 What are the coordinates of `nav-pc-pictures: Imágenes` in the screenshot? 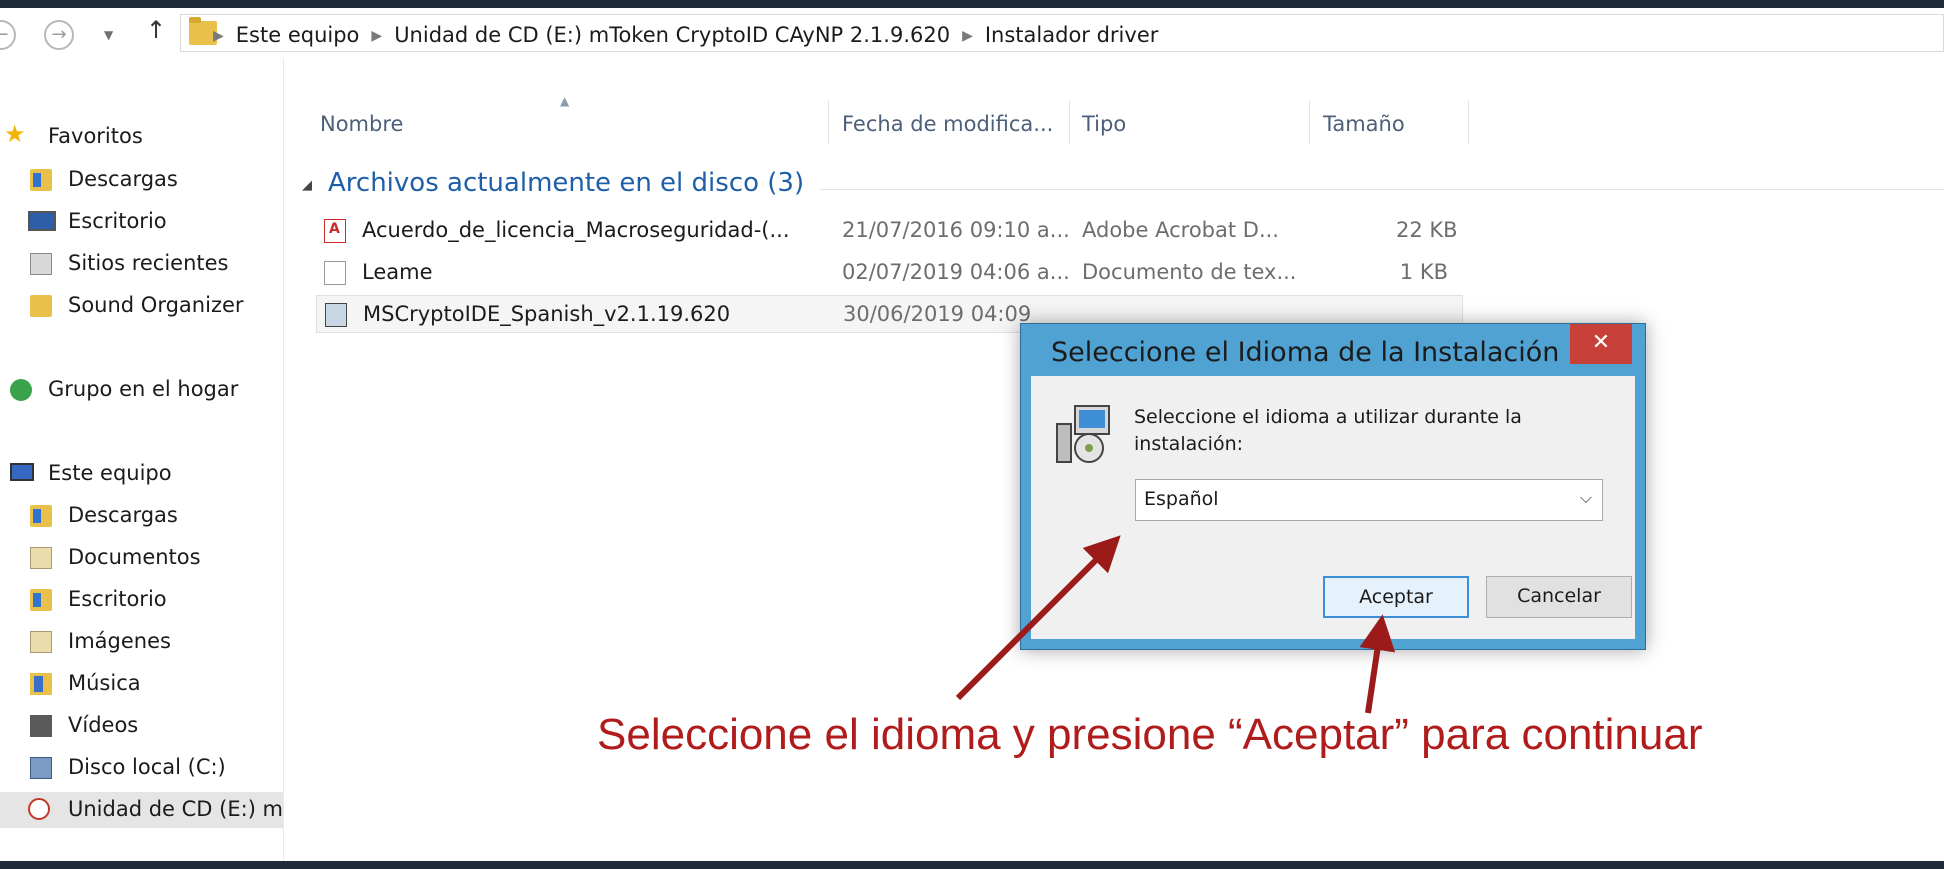 It's located at (141, 642).